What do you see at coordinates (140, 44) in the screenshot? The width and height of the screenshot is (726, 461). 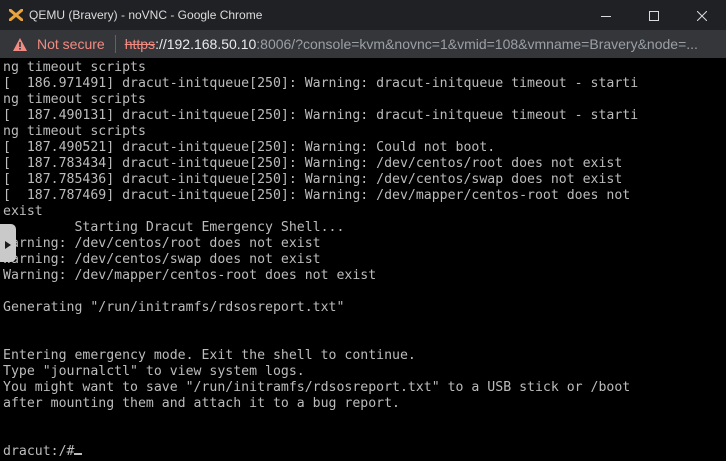 I see `url-scheme: https` at bounding box center [140, 44].